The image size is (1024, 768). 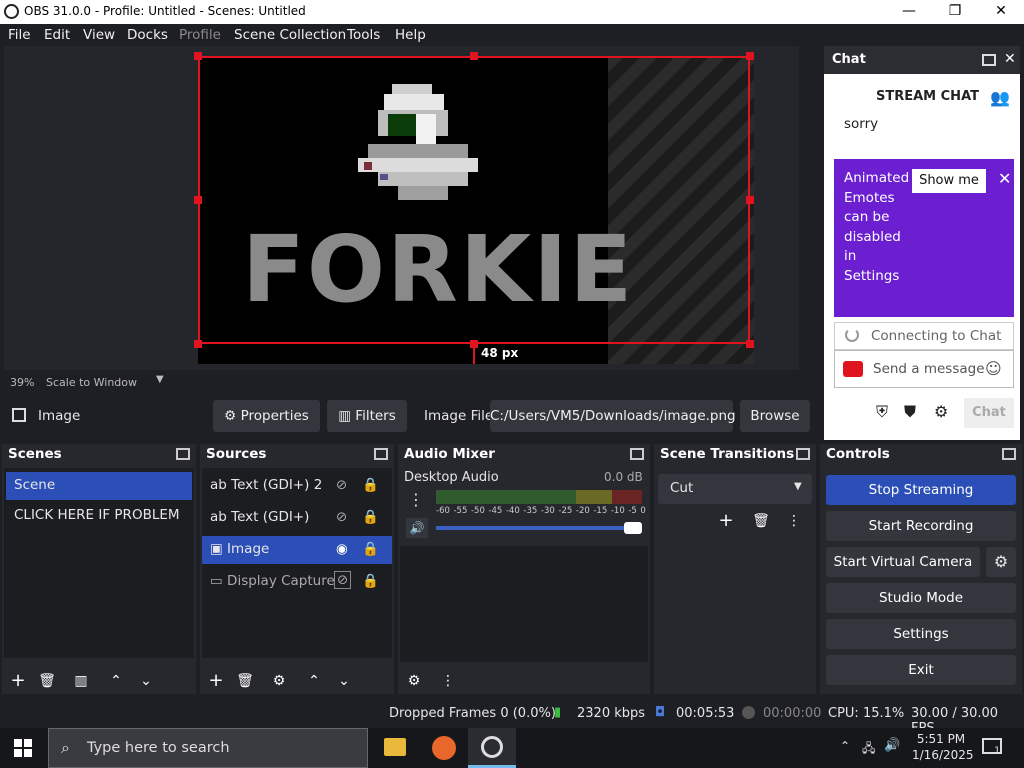 I want to click on points-icon: ⛊, so click(x=910, y=412).